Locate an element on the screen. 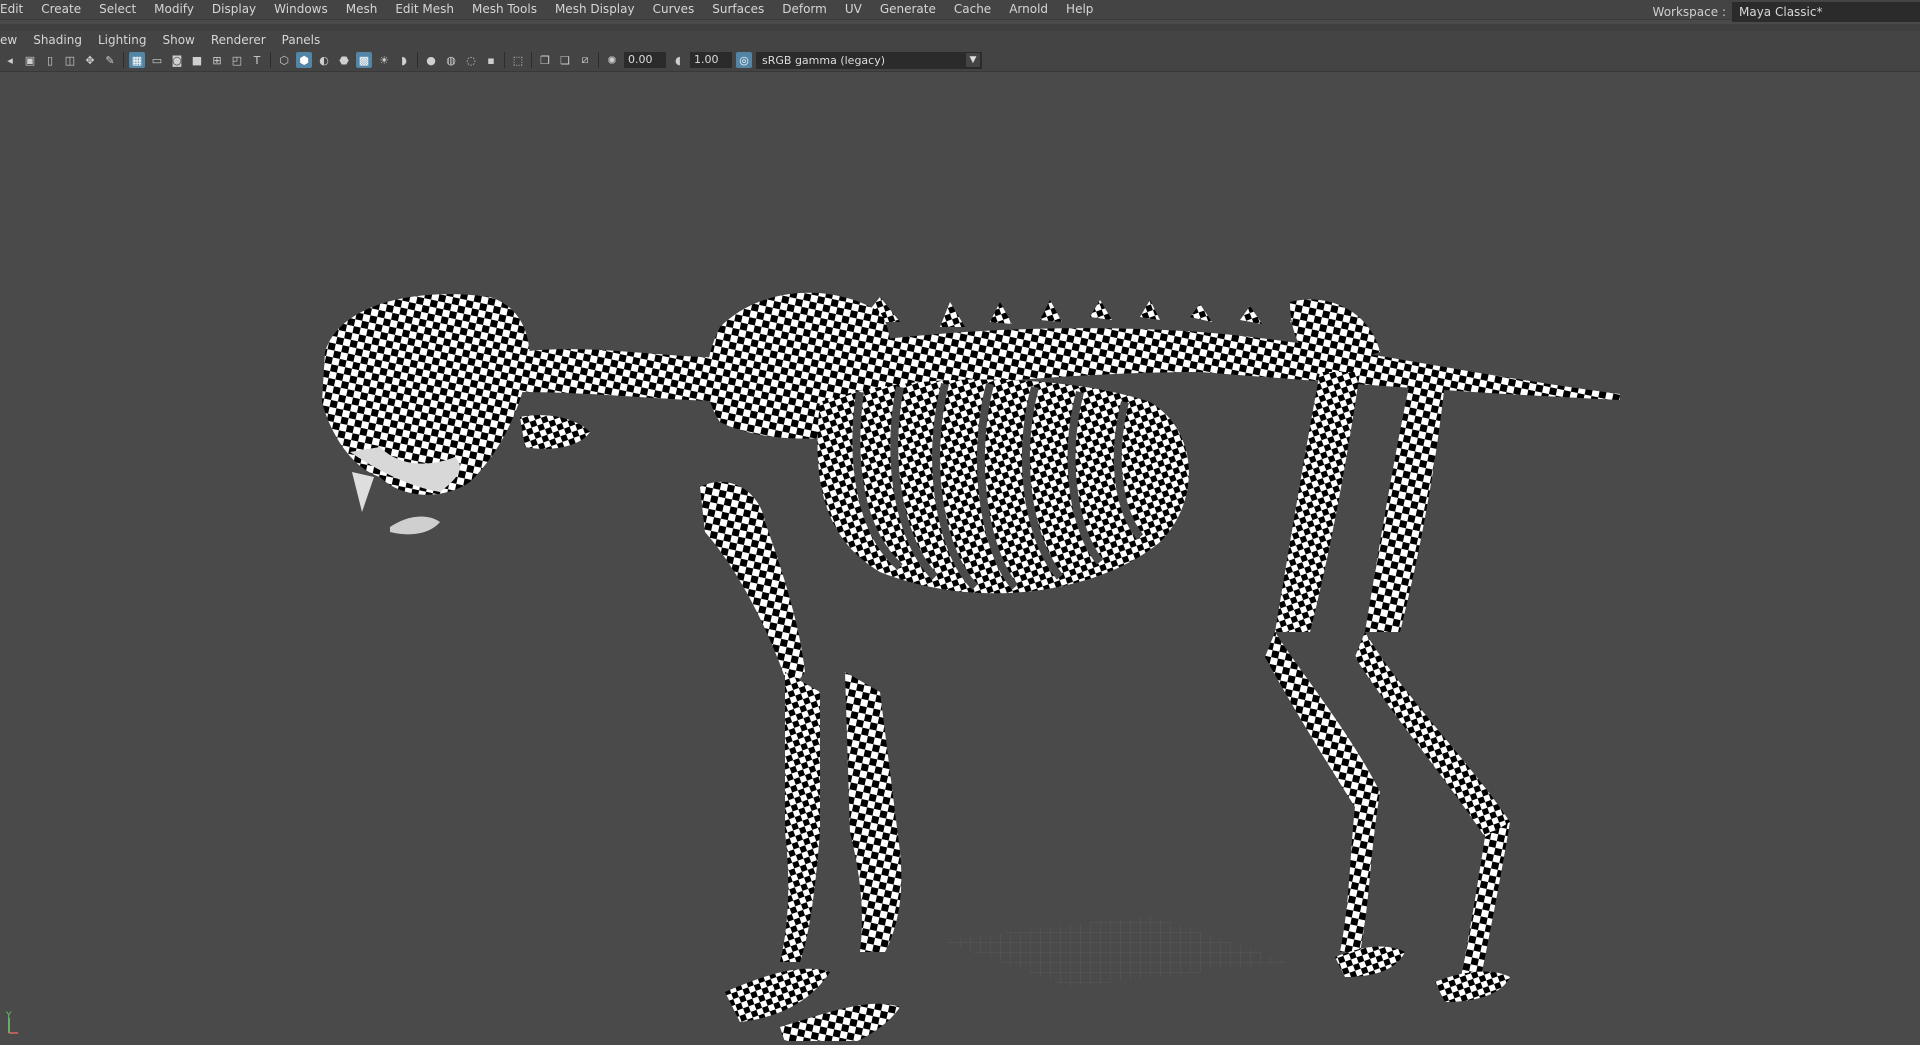  menu-deform: Deform is located at coordinates (804, 9).